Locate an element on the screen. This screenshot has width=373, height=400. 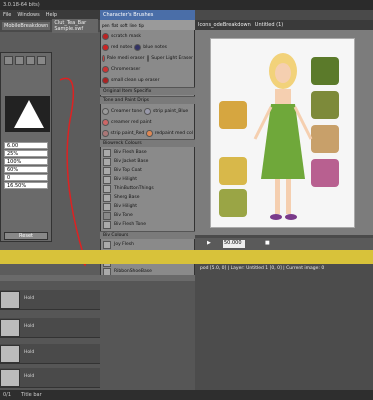
tab-icons-breakdown: Icons_odeBreakdown is located at coordinates (224, 25).